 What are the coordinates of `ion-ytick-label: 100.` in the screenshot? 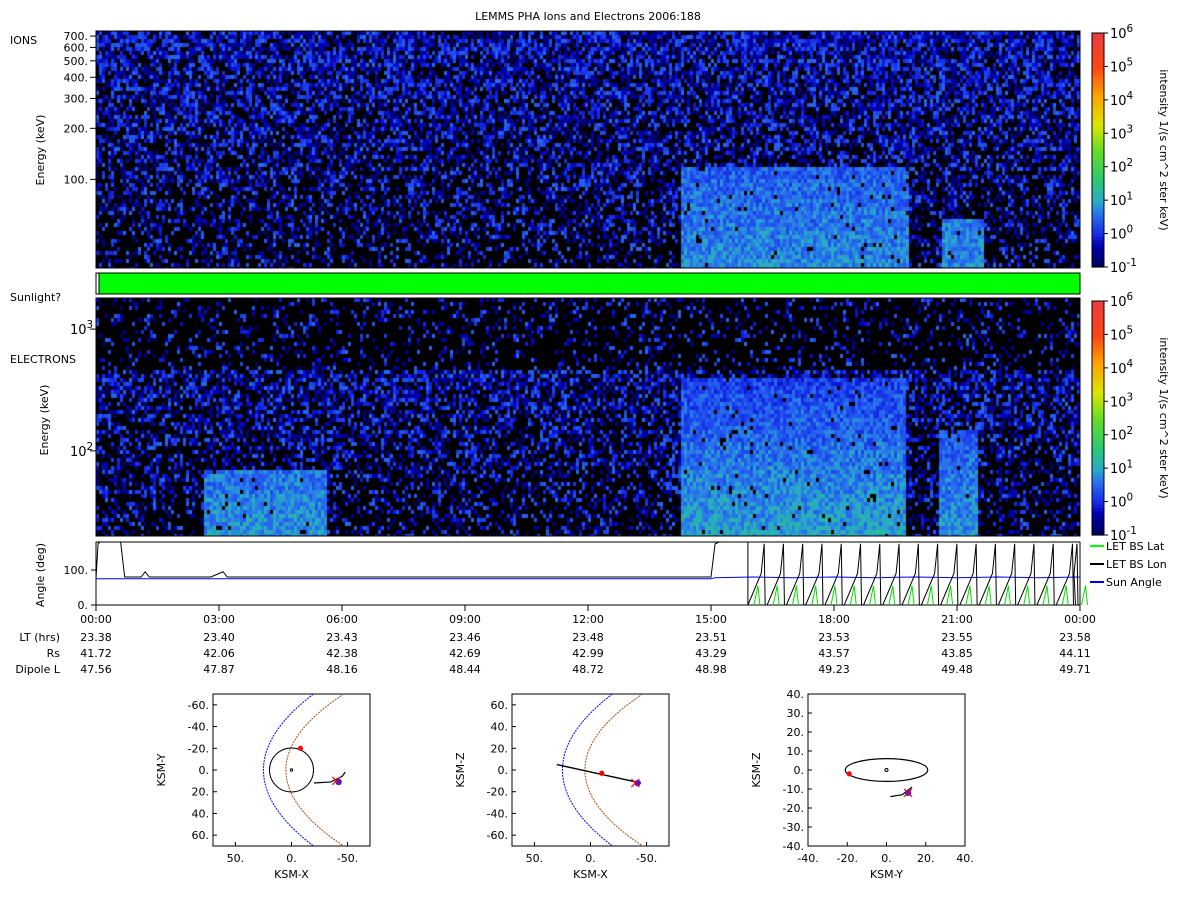 It's located at (76, 179).